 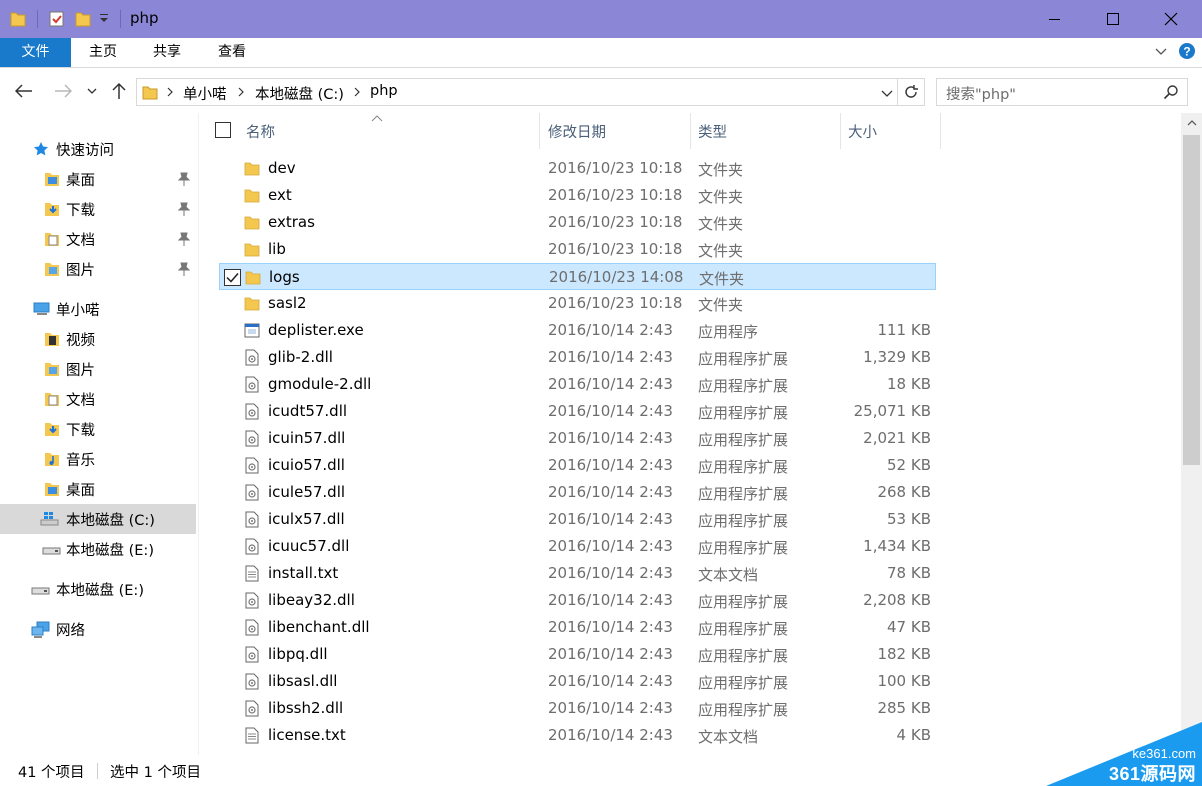 I want to click on tab-share: 共享, so click(x=167, y=52).